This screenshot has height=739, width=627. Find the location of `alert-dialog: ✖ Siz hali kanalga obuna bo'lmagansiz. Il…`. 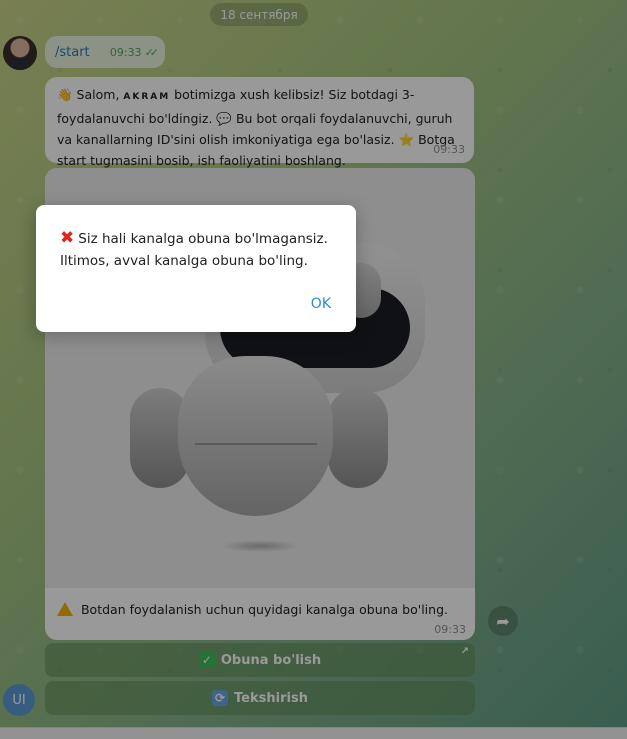

alert-dialog: ✖ Siz hali kanalga obuna bo'lmagansiz. Il… is located at coordinates (196, 268).